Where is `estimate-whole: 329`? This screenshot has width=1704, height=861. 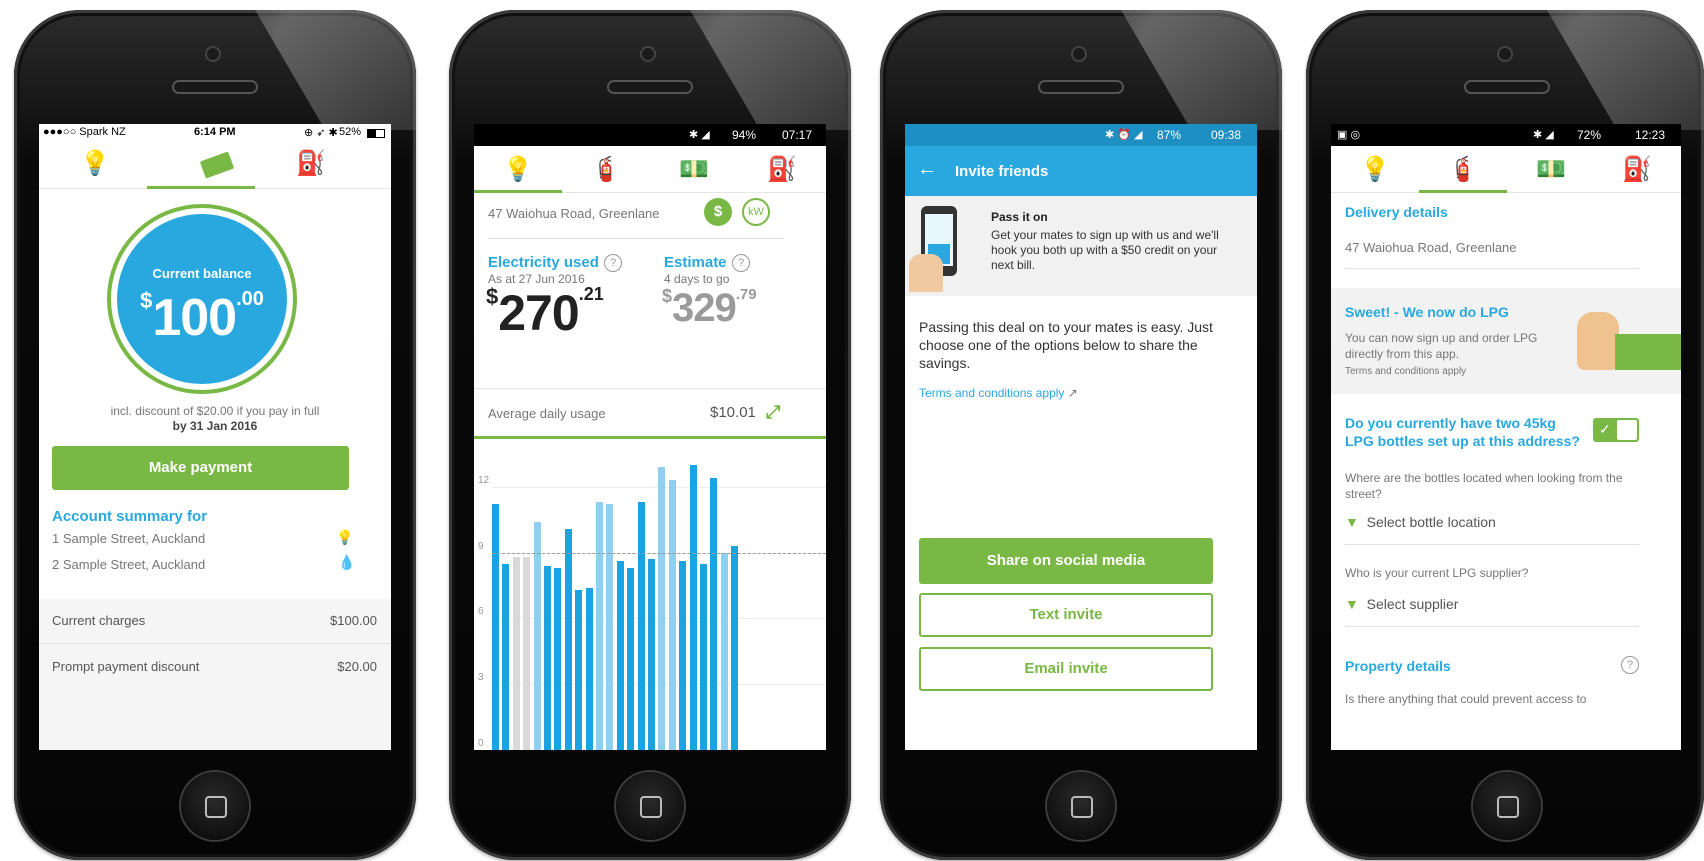
estimate-whole: 329 is located at coordinates (704, 308).